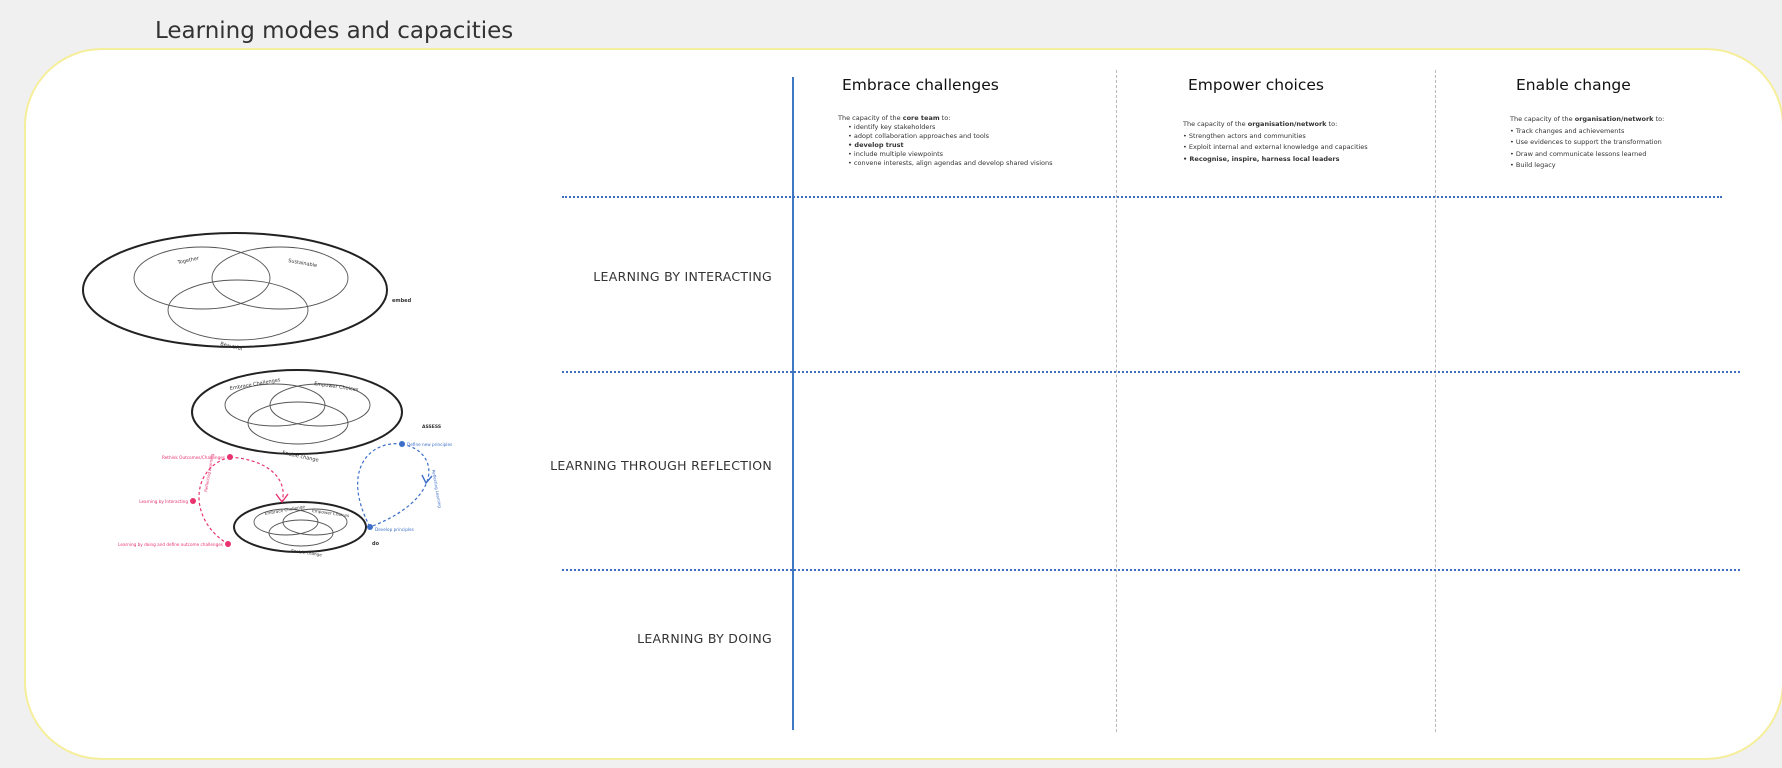  I want to click on middle-outer-label: ASSESS, so click(431, 427).